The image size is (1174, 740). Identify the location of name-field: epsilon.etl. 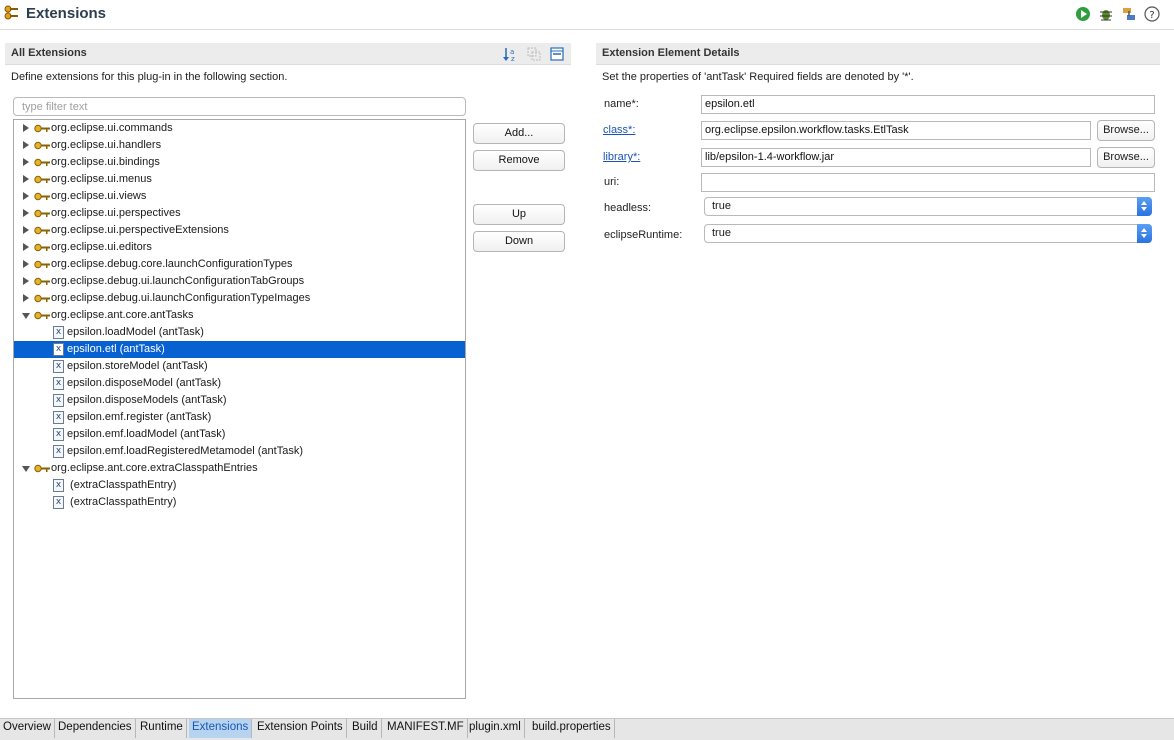
(928, 104).